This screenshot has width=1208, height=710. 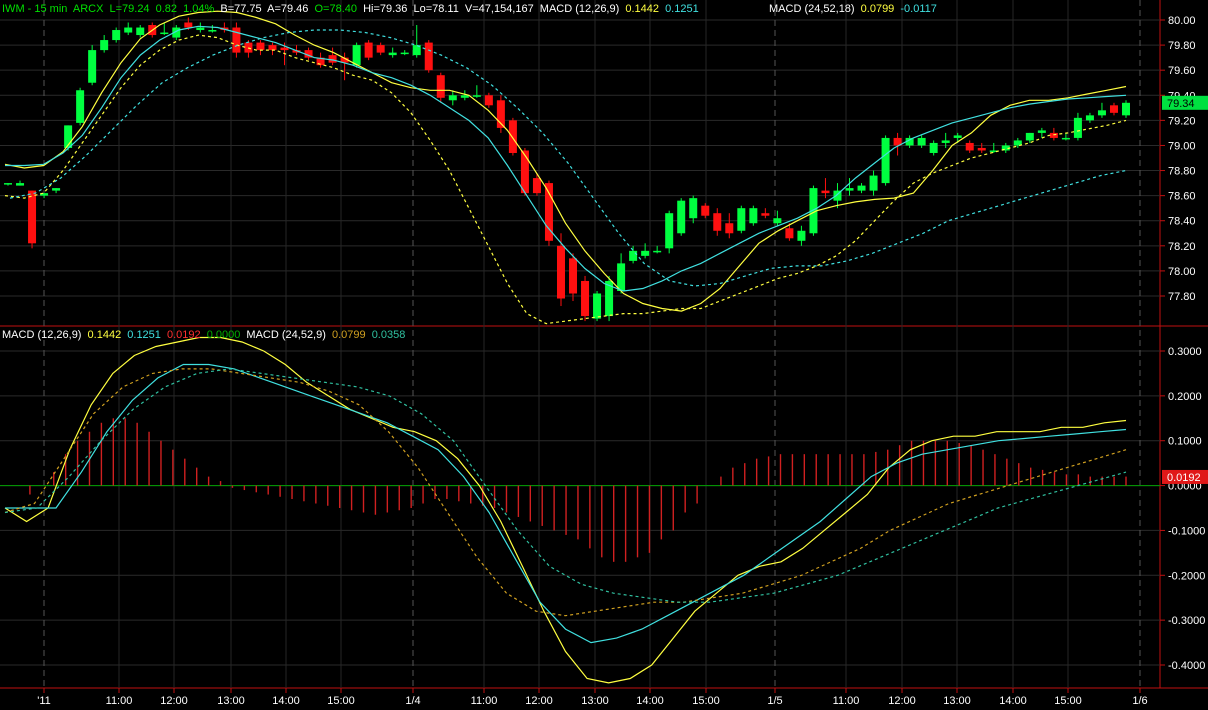 I want to click on x-tick-label: 1/6, so click(x=1139, y=701).